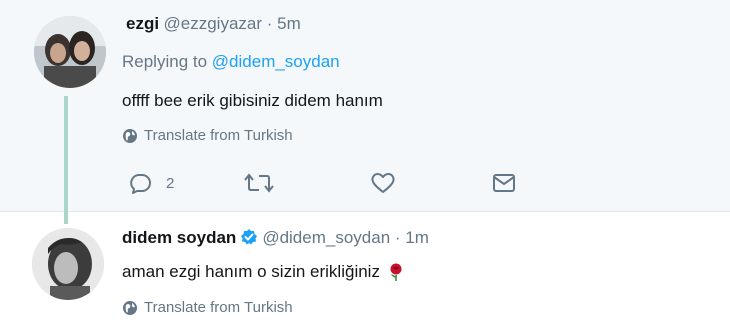 This screenshot has width=730, height=329. What do you see at coordinates (289, 23) in the screenshot?
I see `timestamp: 5m` at bounding box center [289, 23].